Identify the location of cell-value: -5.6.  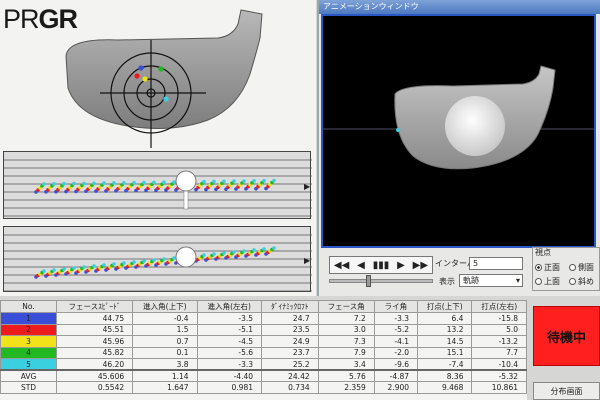
(229, 352).